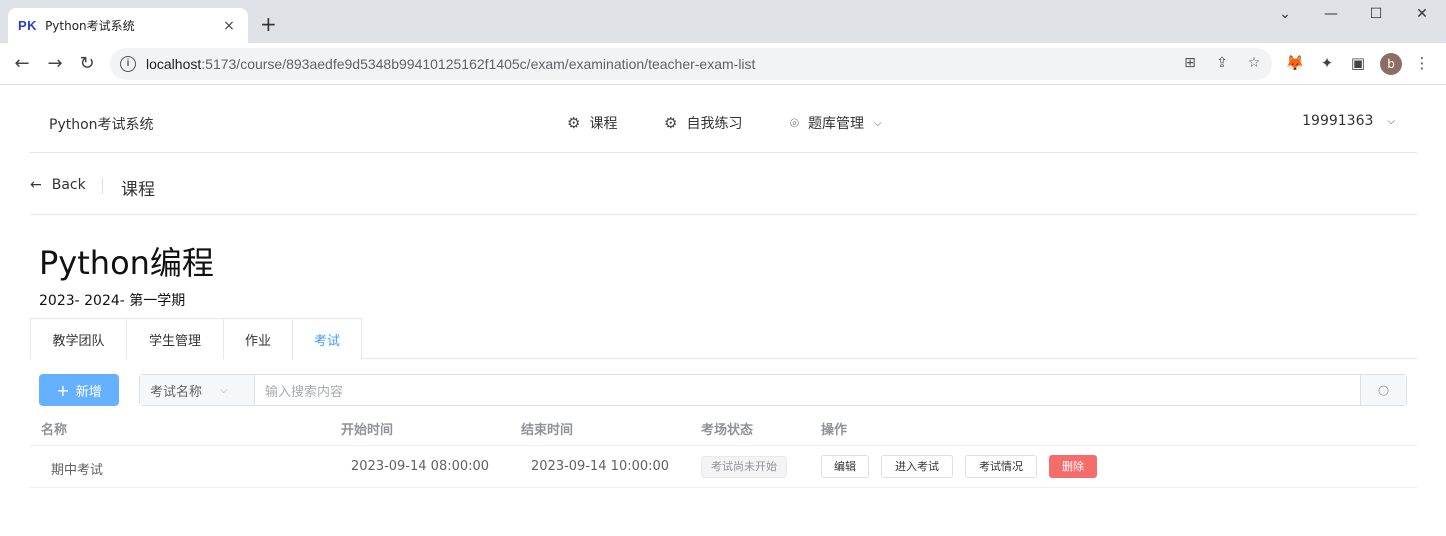 The width and height of the screenshot is (1446, 536). I want to click on divider, so click(102, 186).